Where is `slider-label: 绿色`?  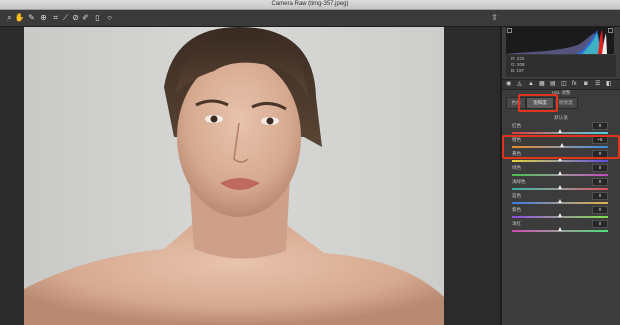
slider-label: 绿色 is located at coordinates (516, 167).